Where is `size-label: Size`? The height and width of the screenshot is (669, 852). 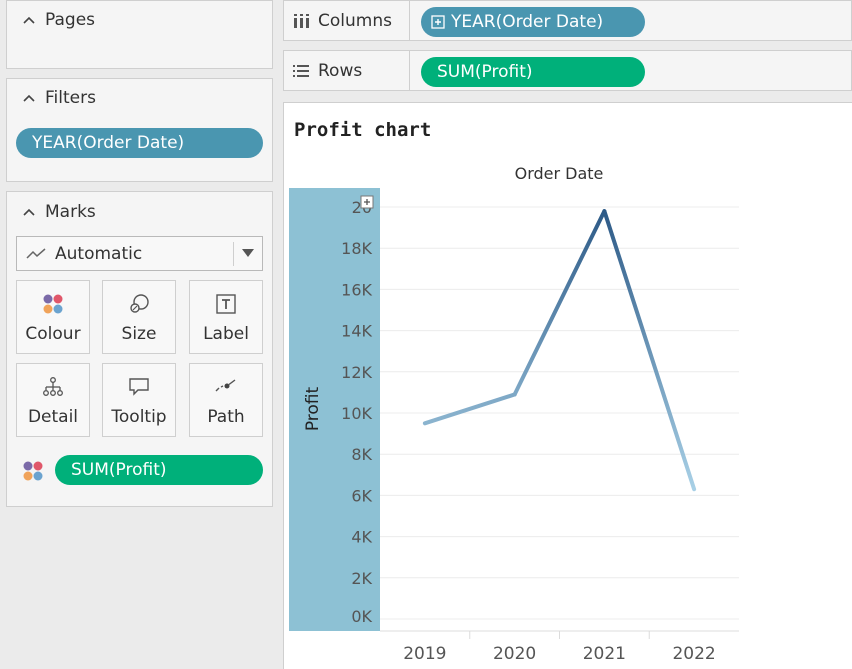 size-label: Size is located at coordinates (139, 334).